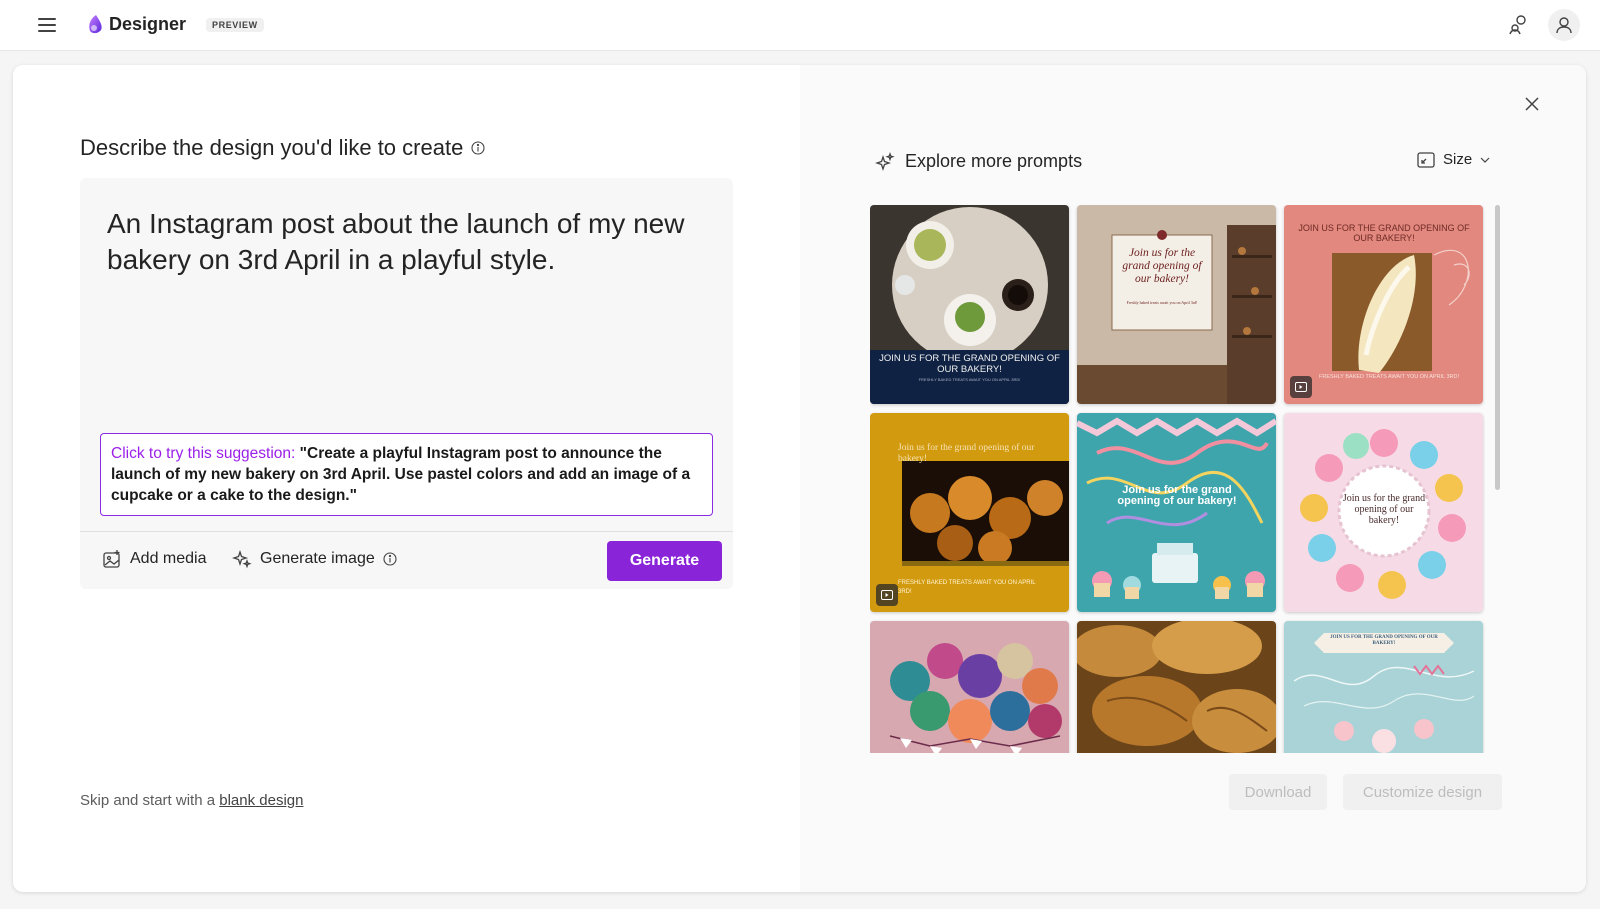 This screenshot has width=1600, height=909. I want to click on add-media-label: Add media, so click(168, 558).